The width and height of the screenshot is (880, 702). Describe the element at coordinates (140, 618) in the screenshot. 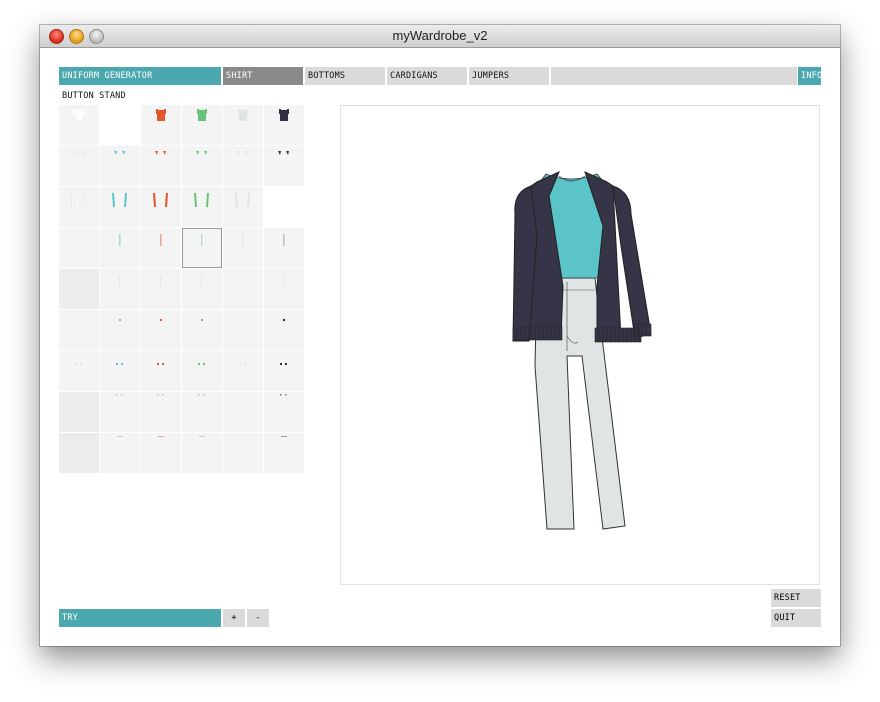

I see `try-button: TRY` at that location.